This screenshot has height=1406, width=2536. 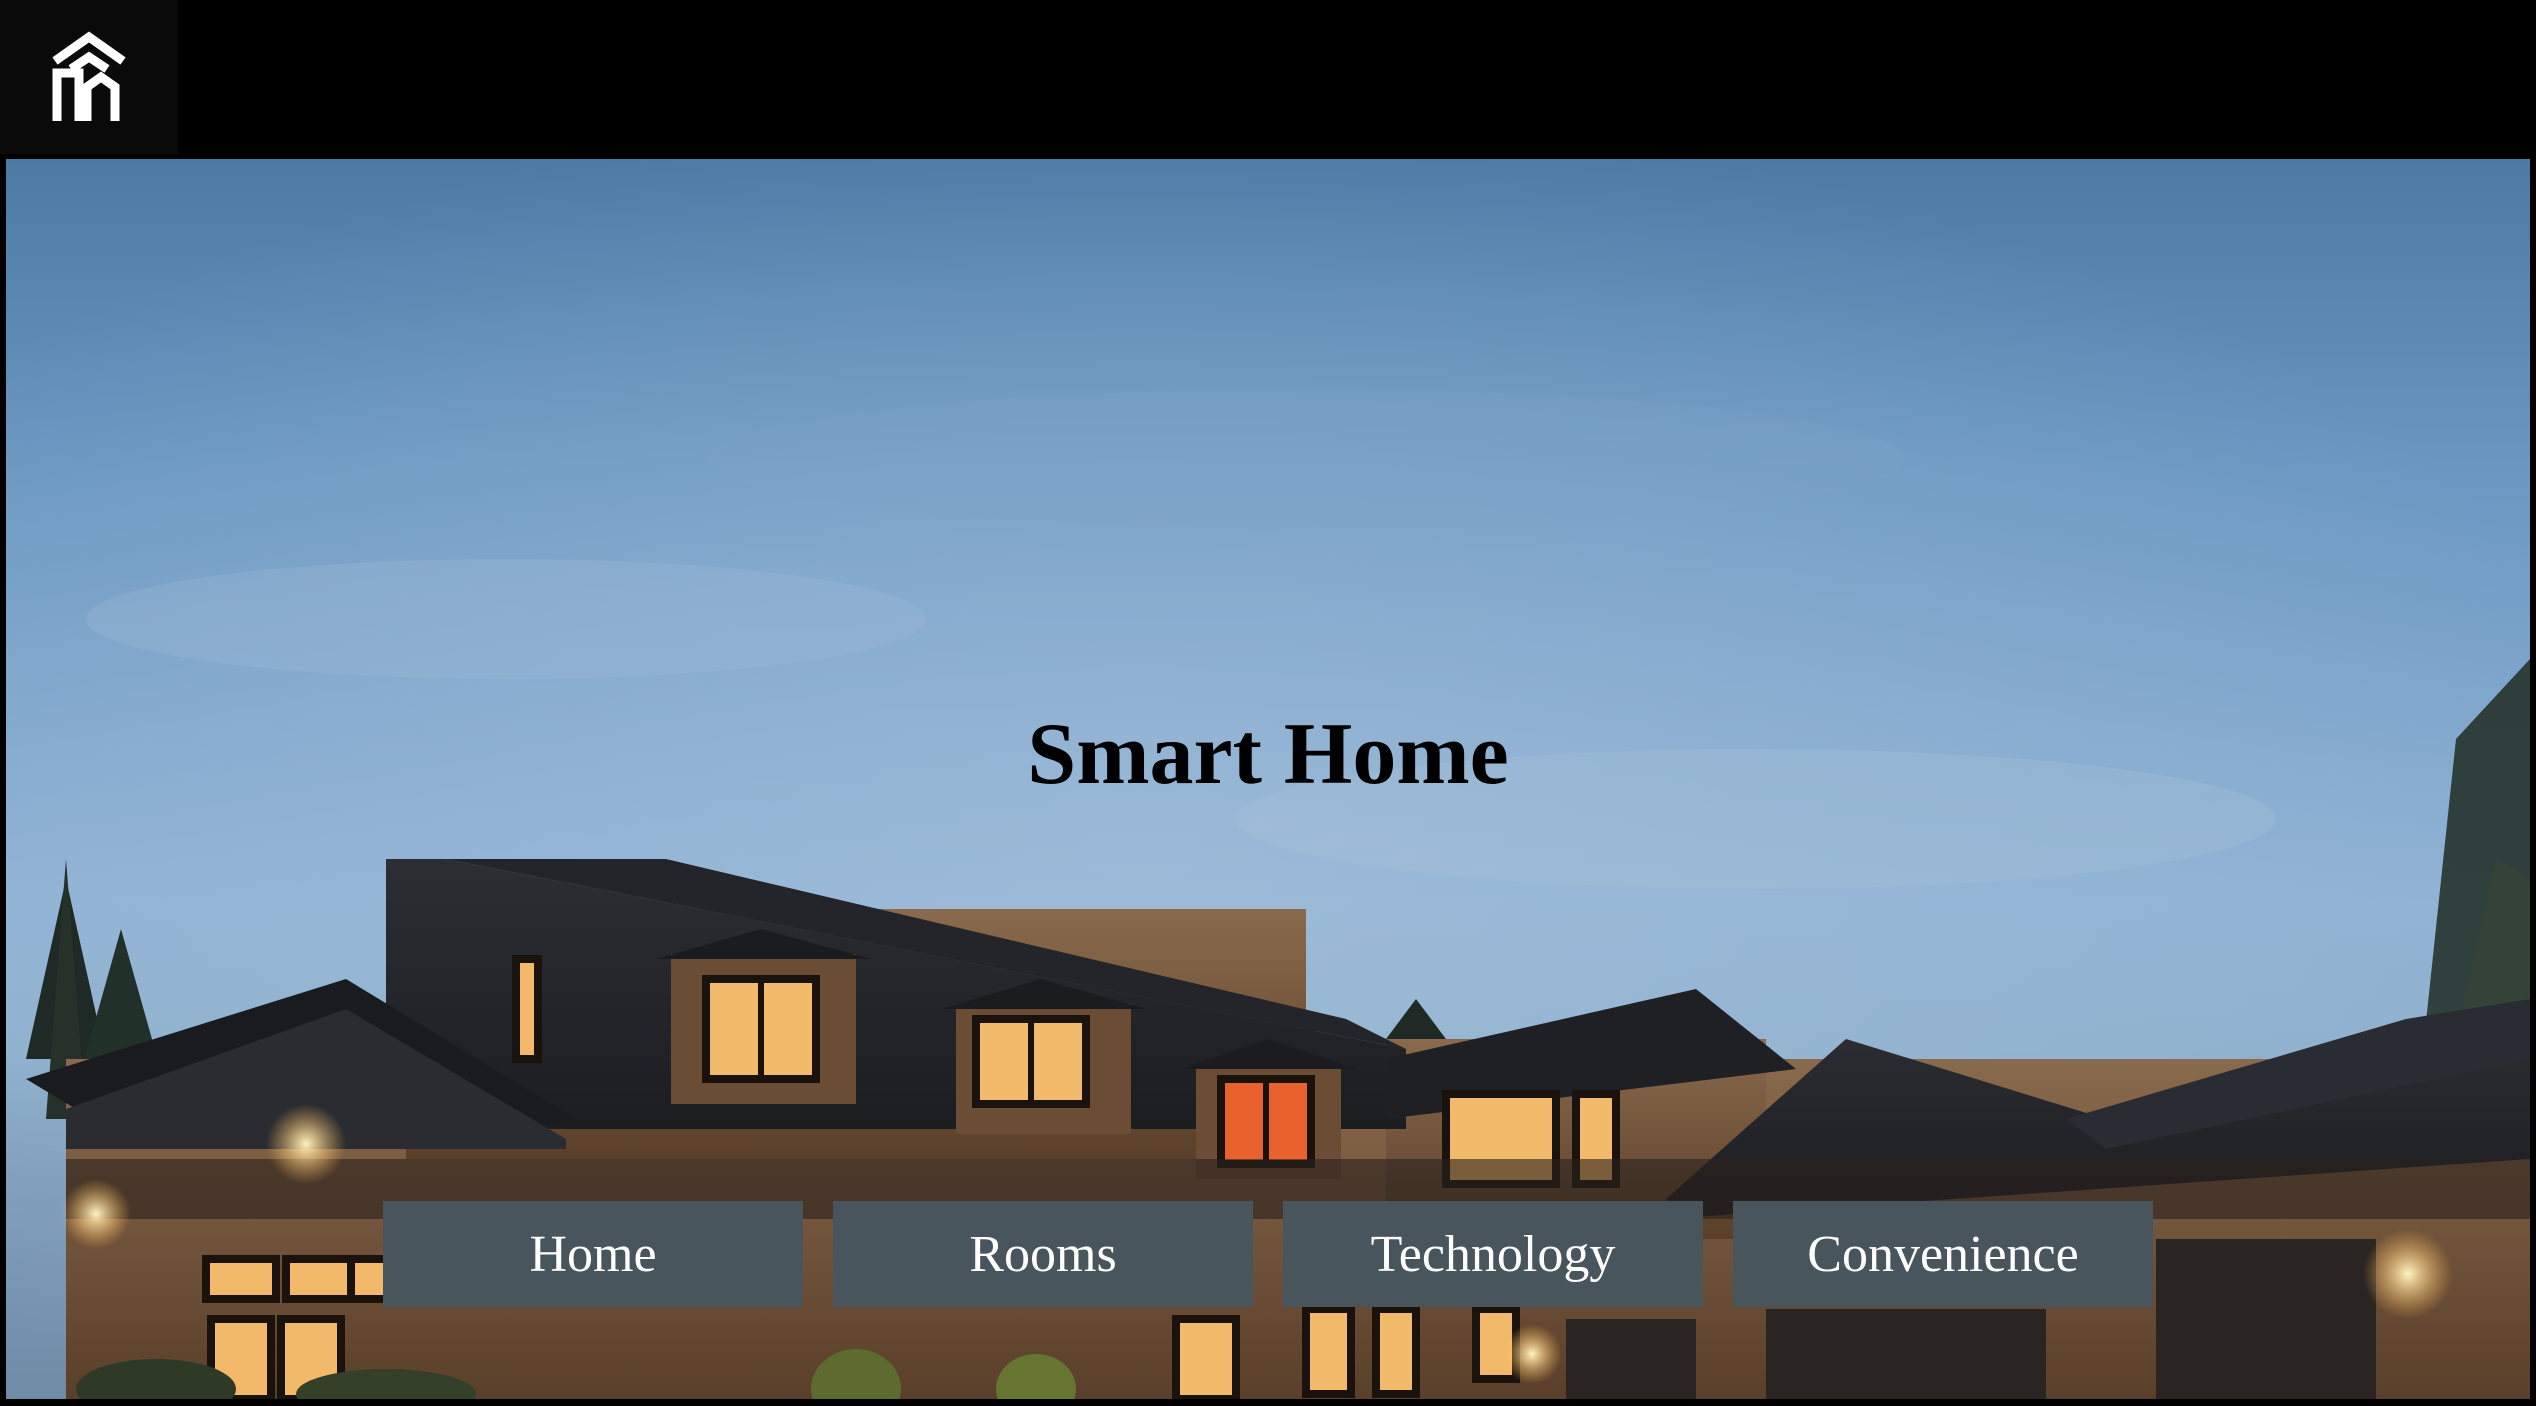 What do you see at coordinates (1268, 79) in the screenshot?
I see `top-header-bar` at bounding box center [1268, 79].